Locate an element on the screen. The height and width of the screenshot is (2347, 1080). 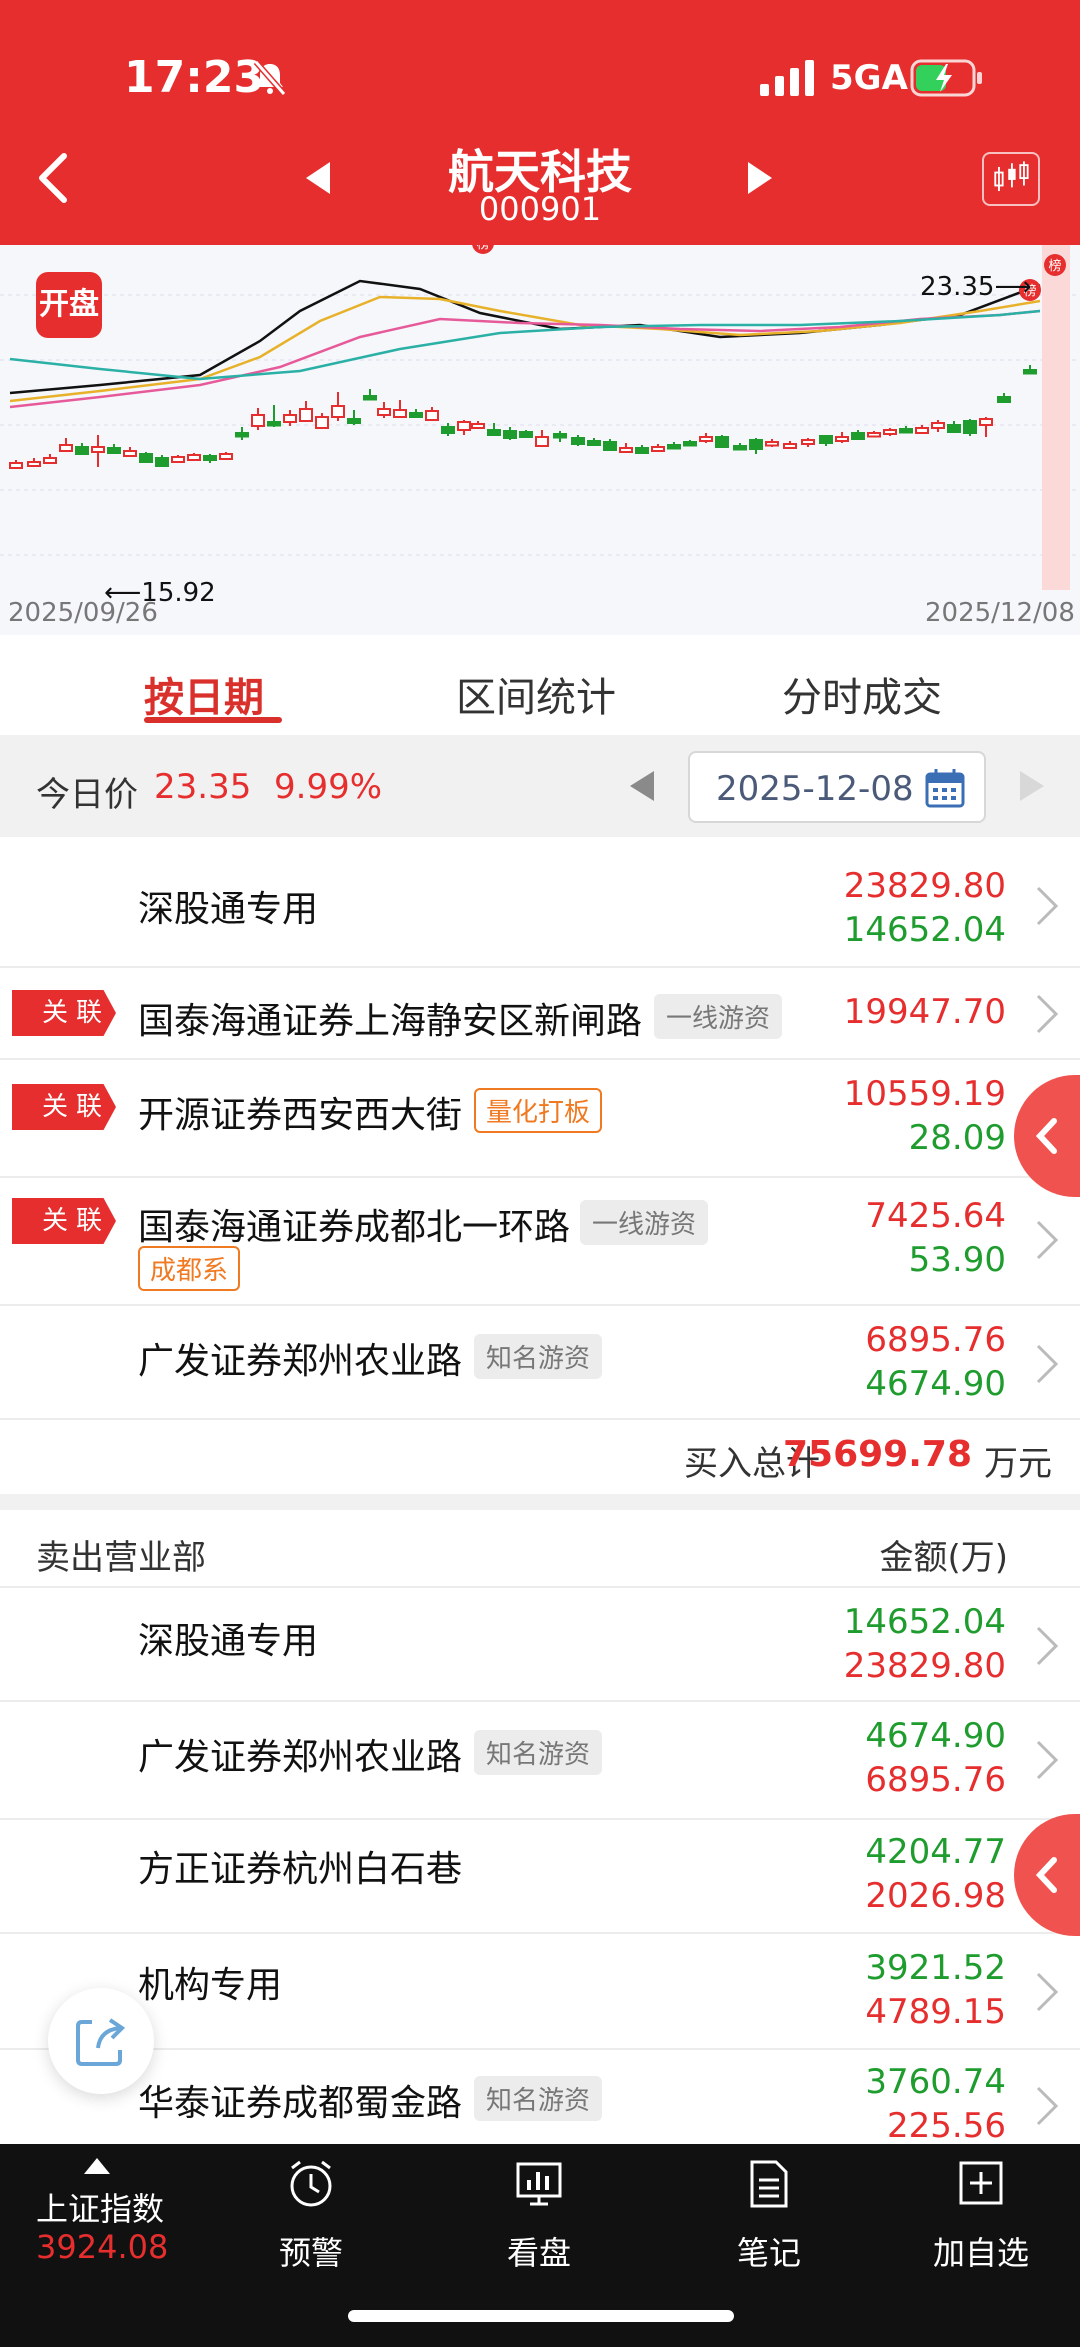
alarm-clock-icon is located at coordinates (311, 2183).